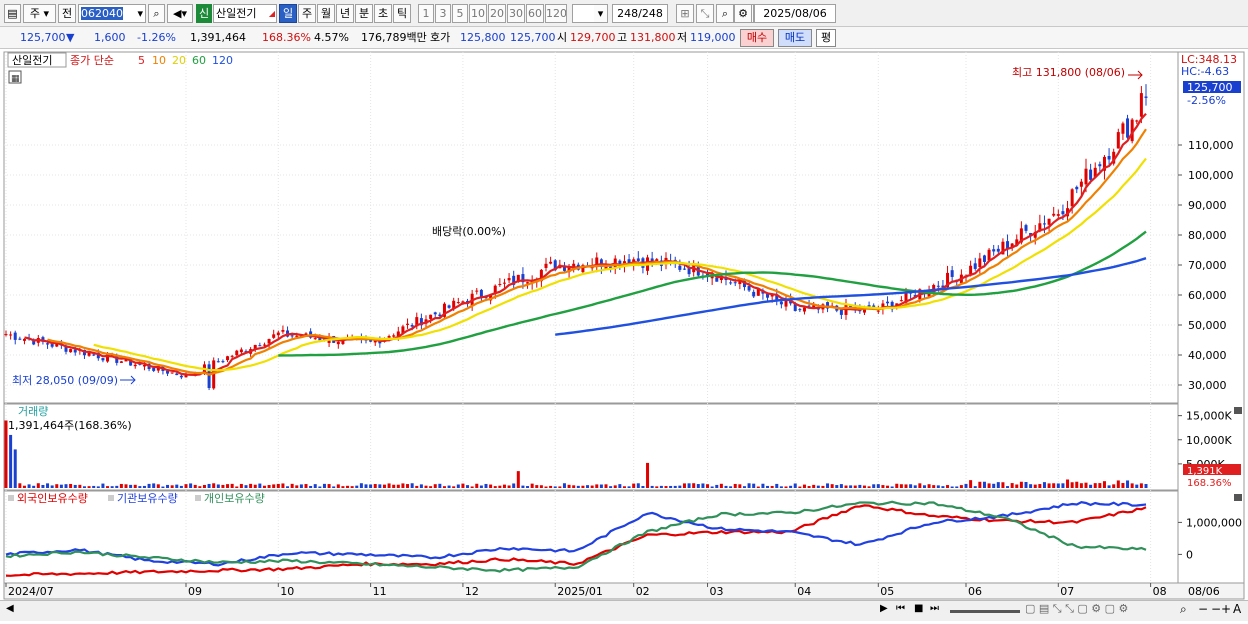  What do you see at coordinates (10, 608) in the screenshot?
I see `scroll-left-icon: ◀` at bounding box center [10, 608].